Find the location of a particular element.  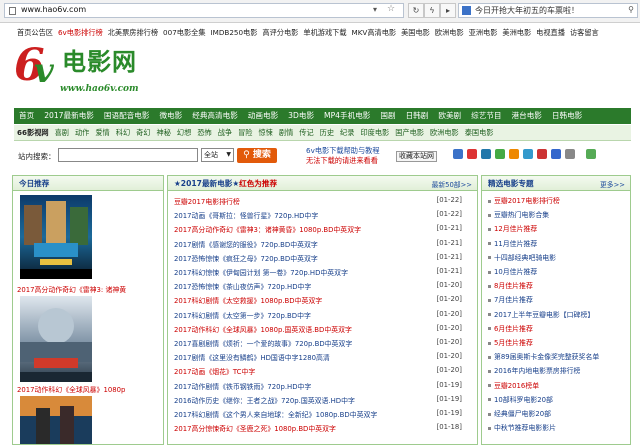

movie-link: 2016动作历史《继你：王者之战》720p.国英双语.HD中字 is located at coordinates (264, 400).